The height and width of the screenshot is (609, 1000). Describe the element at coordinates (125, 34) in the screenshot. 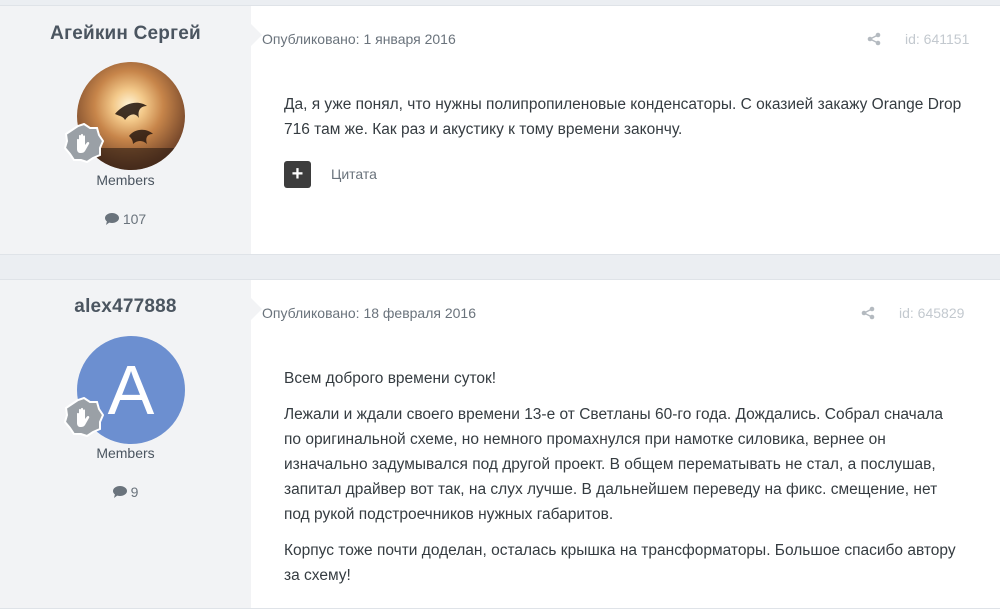

I see `author-name-link: Агейкин Сергей` at that location.